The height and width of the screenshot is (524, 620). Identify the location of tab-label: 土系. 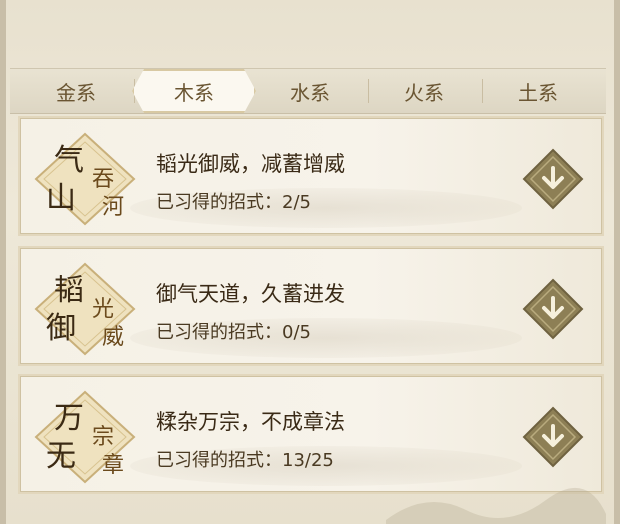
(538, 92).